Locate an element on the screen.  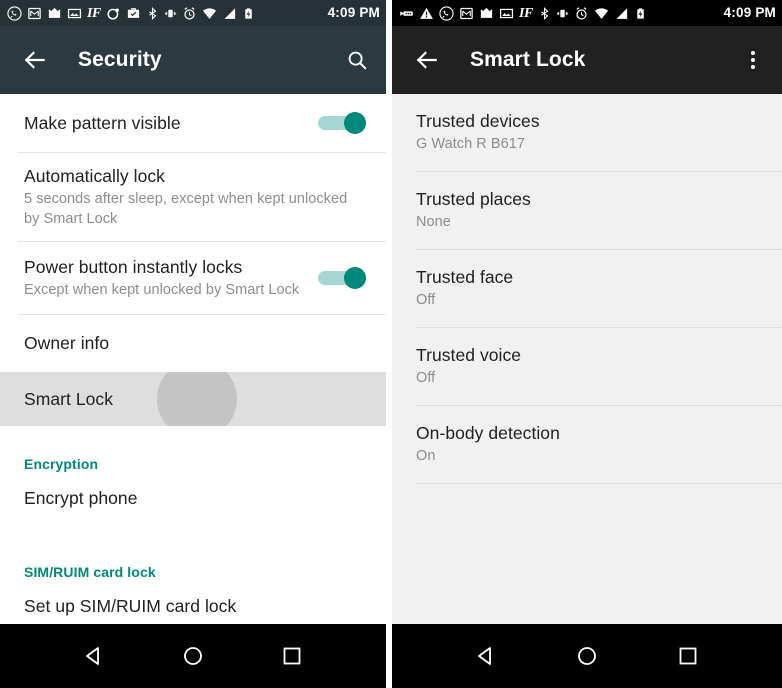
left-status-bar: IF 4:09 PM is located at coordinates (193, 13).